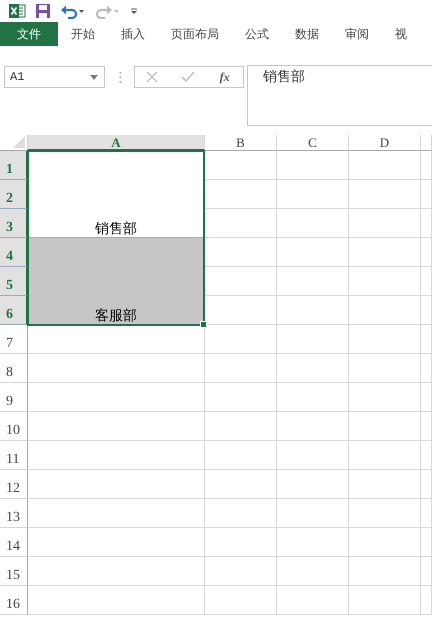 Image resolution: width=432 pixels, height=634 pixels. Describe the element at coordinates (116, 143) in the screenshot. I see `column-header: A` at that location.